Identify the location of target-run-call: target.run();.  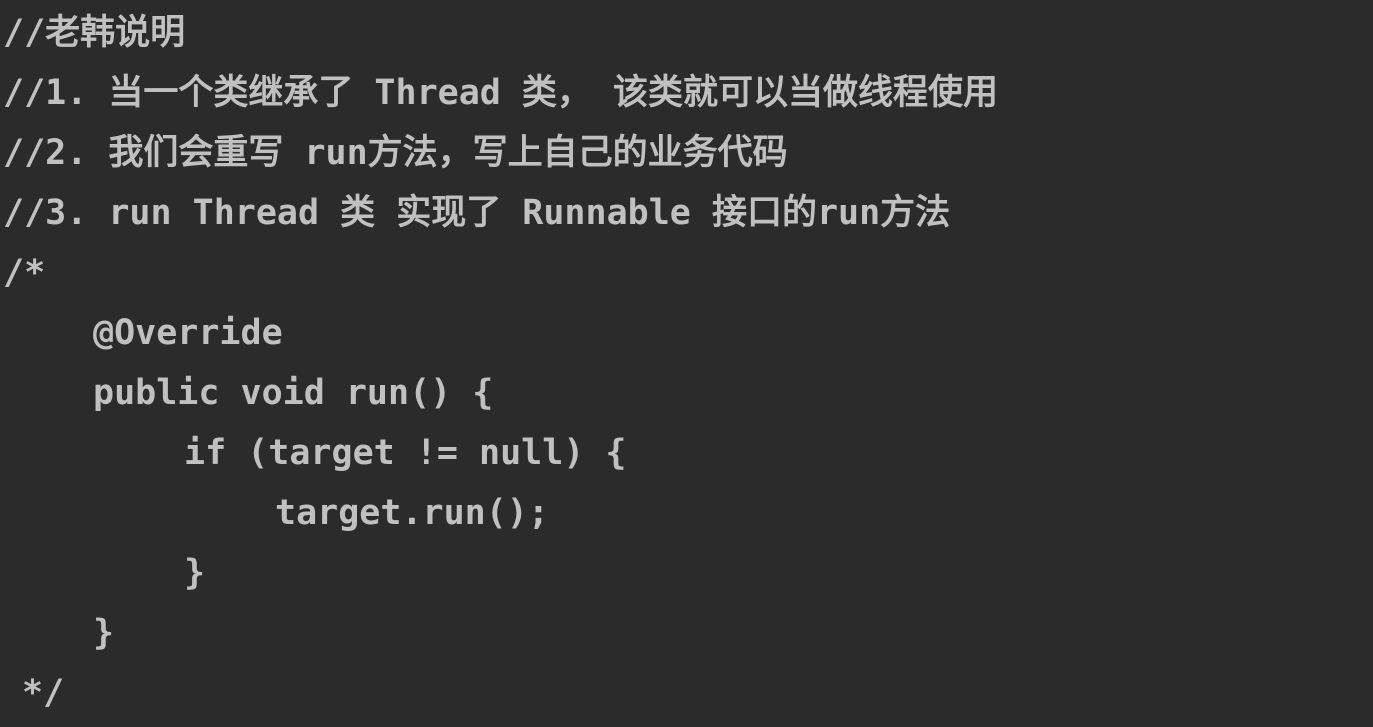
(412, 513).